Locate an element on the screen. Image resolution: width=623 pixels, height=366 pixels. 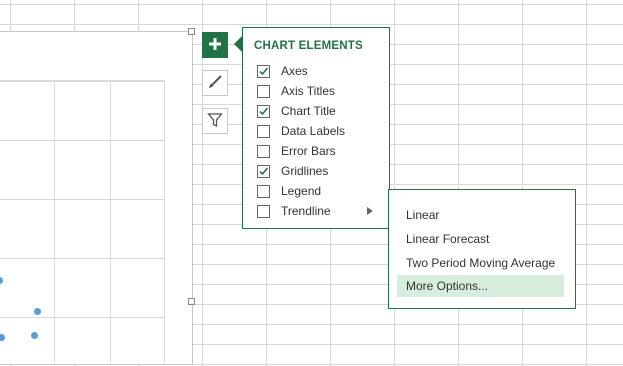
chart-element-data-labels: Data Labels is located at coordinates (321, 132).